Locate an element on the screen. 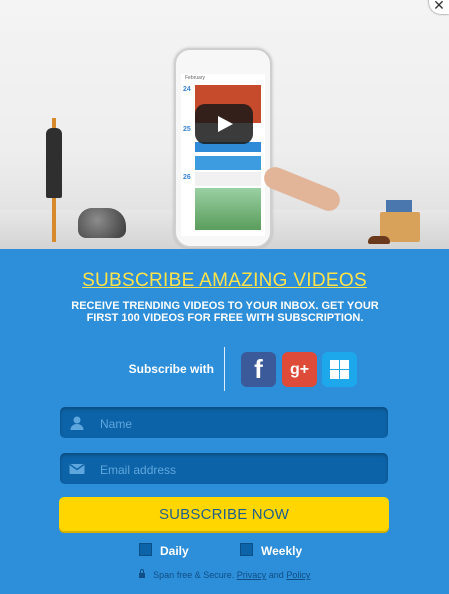 The width and height of the screenshot is (449, 594). divider is located at coordinates (224, 369).